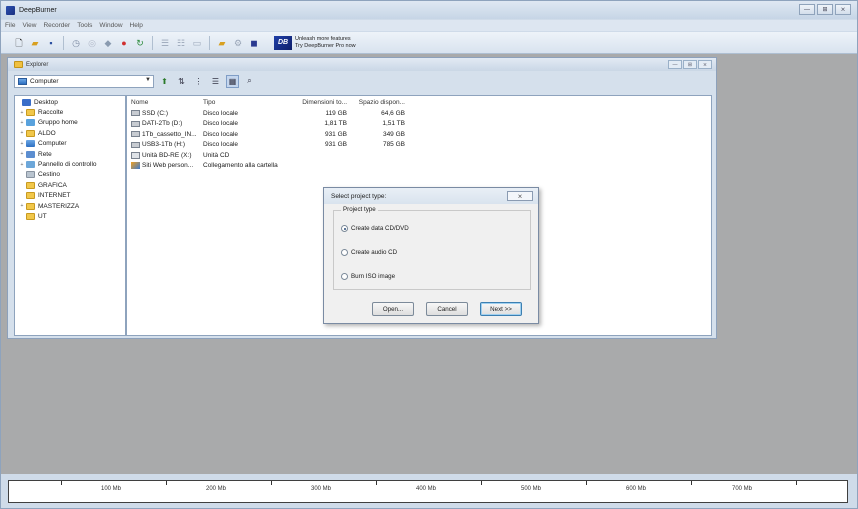  What do you see at coordinates (70, 164) in the screenshot?
I see `tree-item-pannello-di-controllo: + Pannello di controllo` at bounding box center [70, 164].